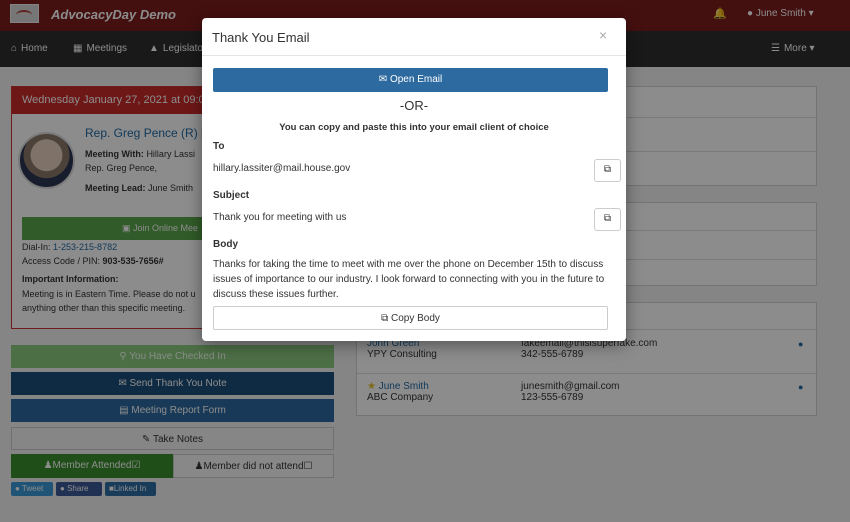 This screenshot has height=522, width=850. Describe the element at coordinates (603, 35) in the screenshot. I see `close-icon: ×` at that location.